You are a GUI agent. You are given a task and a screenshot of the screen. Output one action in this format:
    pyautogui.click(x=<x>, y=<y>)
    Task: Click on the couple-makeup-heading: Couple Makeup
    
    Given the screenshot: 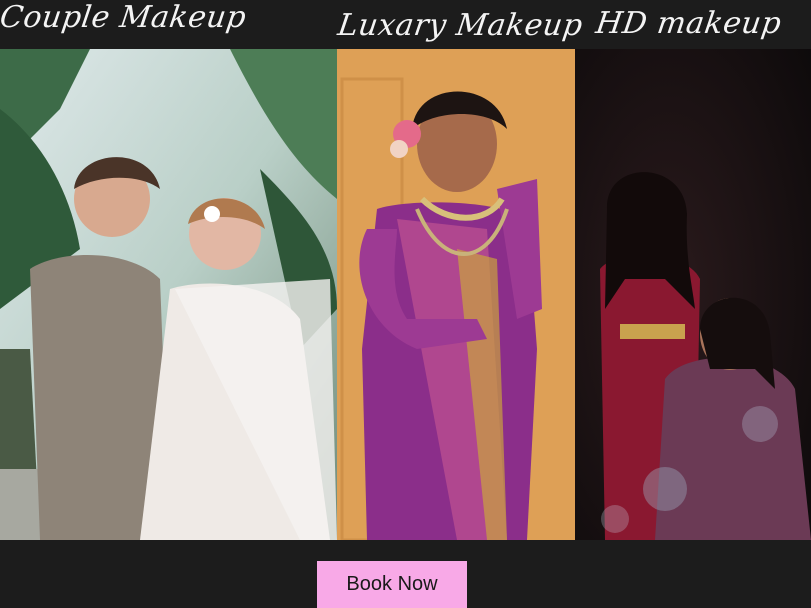 What is the action you would take?
    pyautogui.click(x=124, y=17)
    